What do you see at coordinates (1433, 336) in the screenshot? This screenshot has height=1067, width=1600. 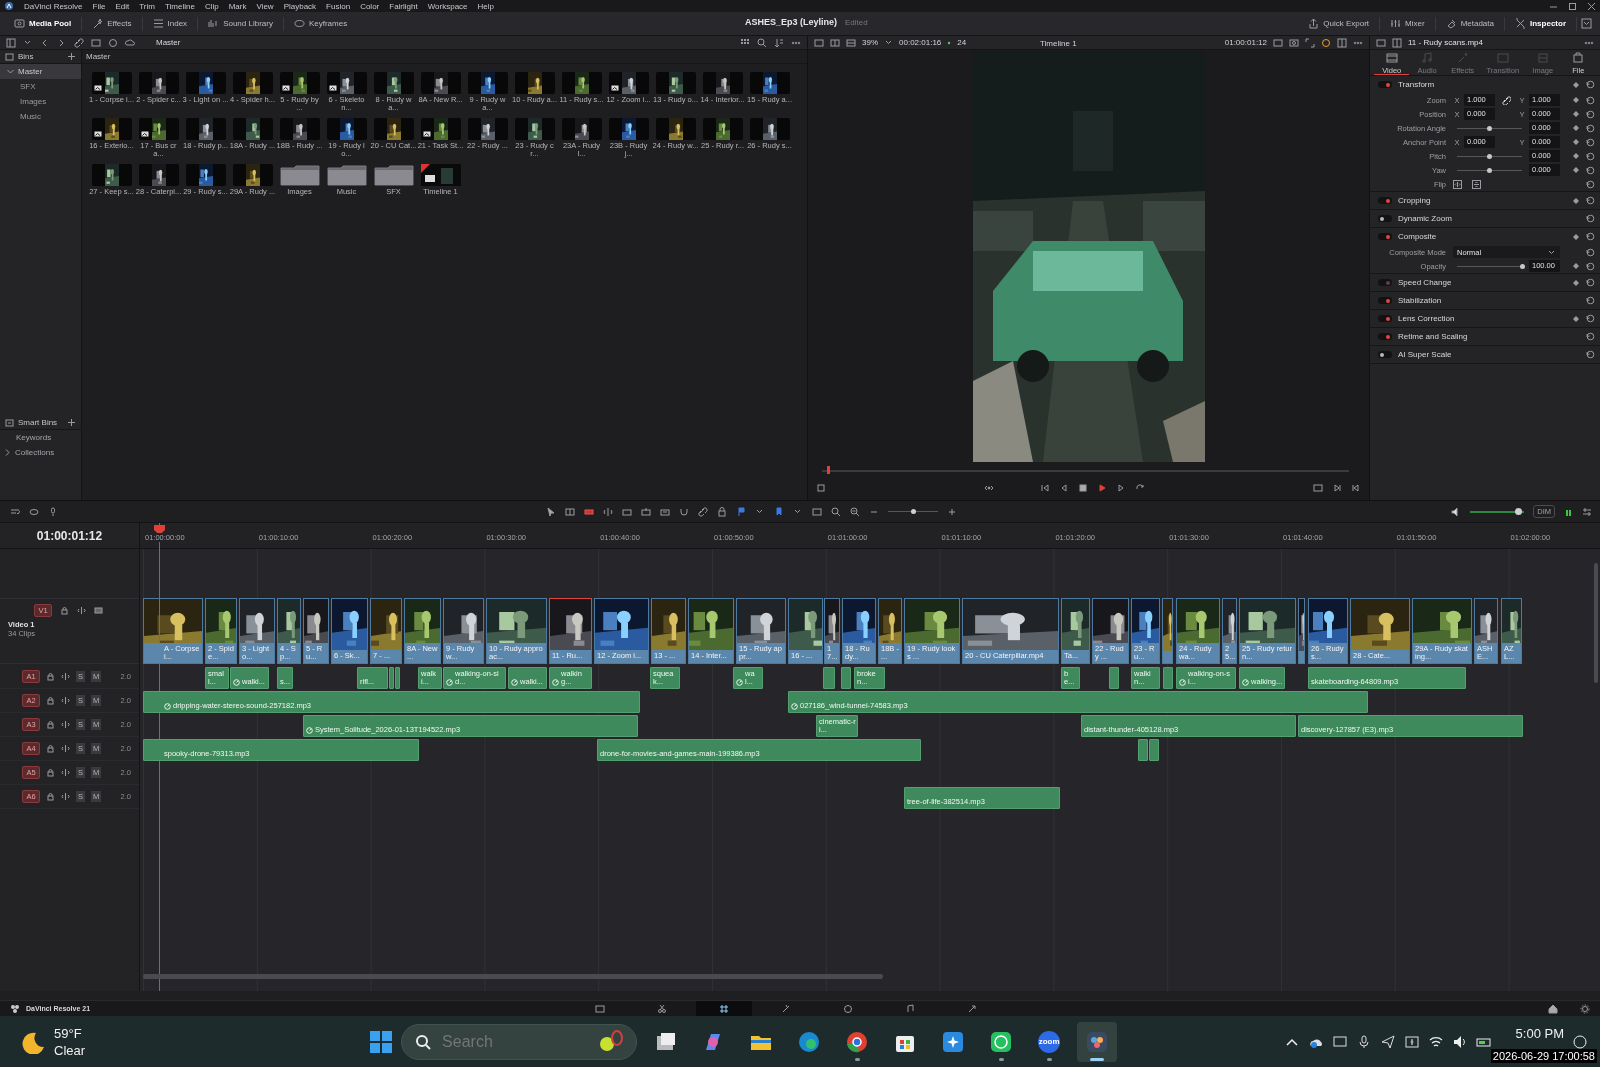 I see `section-title: Retime and Scaling` at bounding box center [1433, 336].